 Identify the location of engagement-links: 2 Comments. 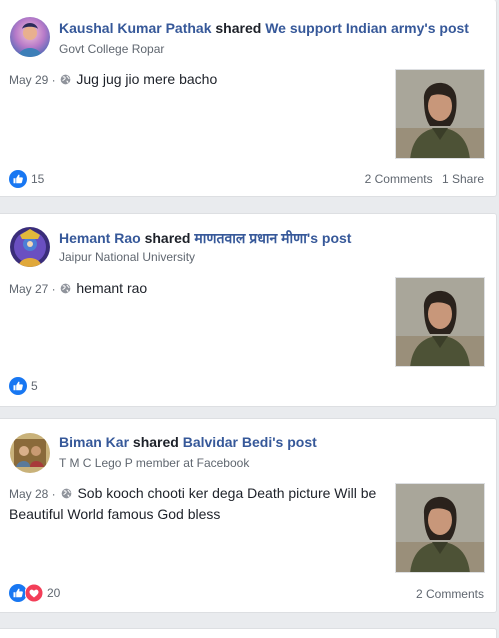
(450, 594).